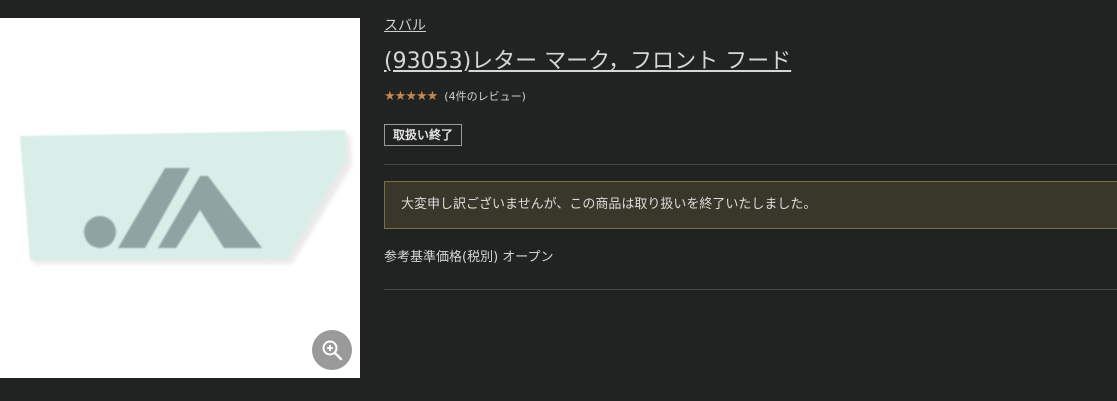 The image size is (1117, 401). Describe the element at coordinates (405, 25) in the screenshot. I see `brand-link: スバル` at that location.